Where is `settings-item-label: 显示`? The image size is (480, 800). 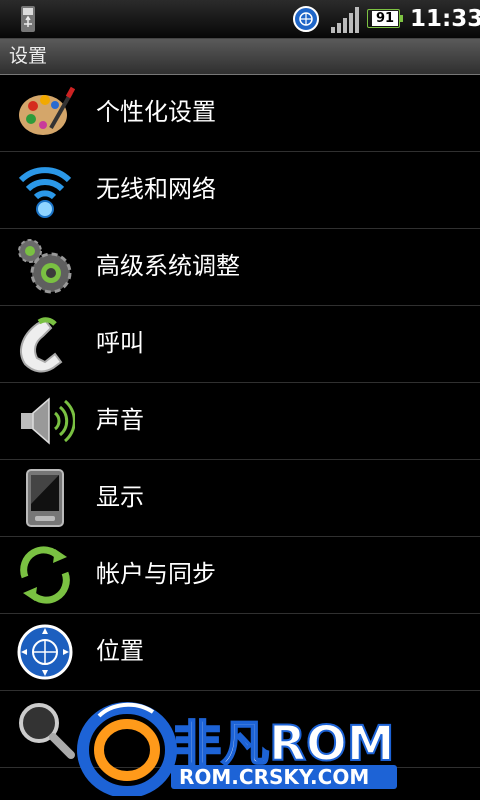 settings-item-label: 显示 is located at coordinates (120, 497).